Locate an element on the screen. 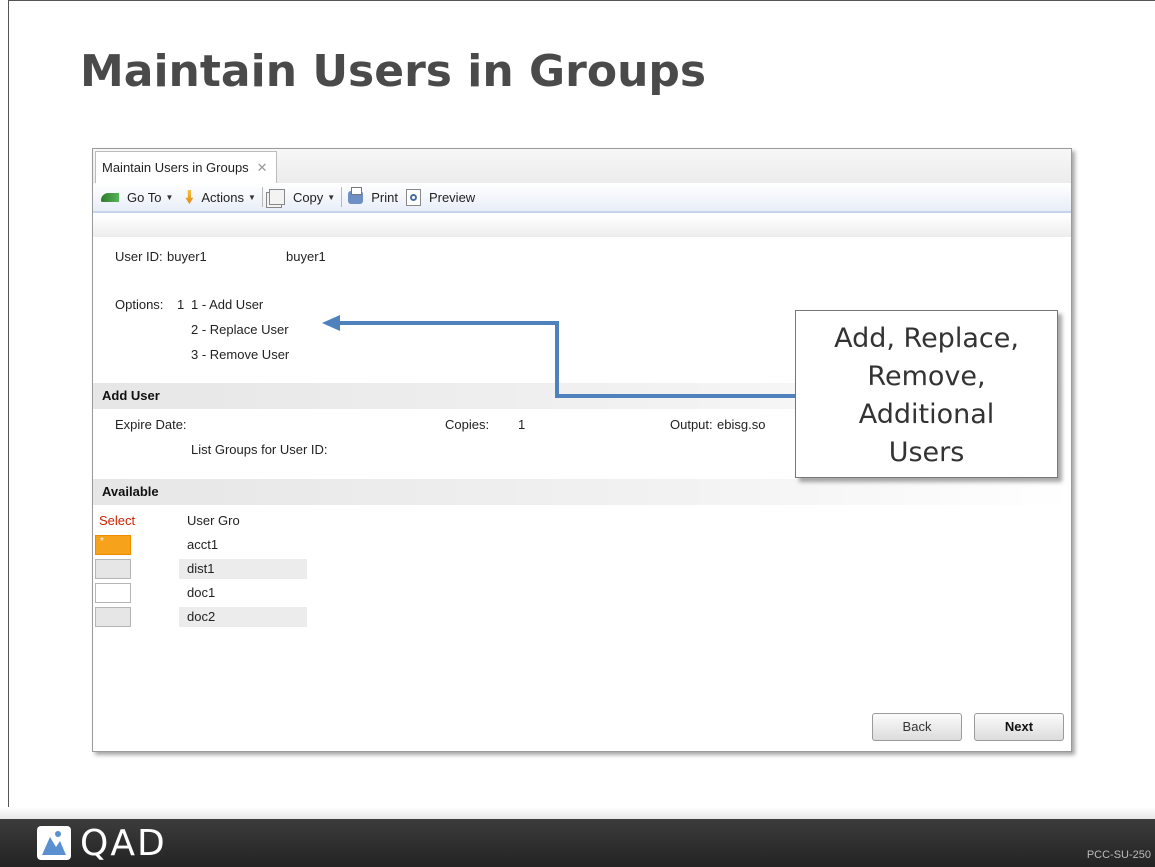 The width and height of the screenshot is (1155, 867). slide-code: PCC-SU-250 is located at coordinates (1118, 855).